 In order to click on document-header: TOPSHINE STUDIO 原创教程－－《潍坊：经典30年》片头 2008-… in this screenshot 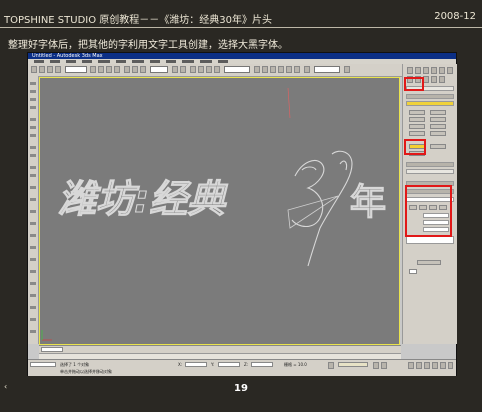, I will do `click(241, 15)`.